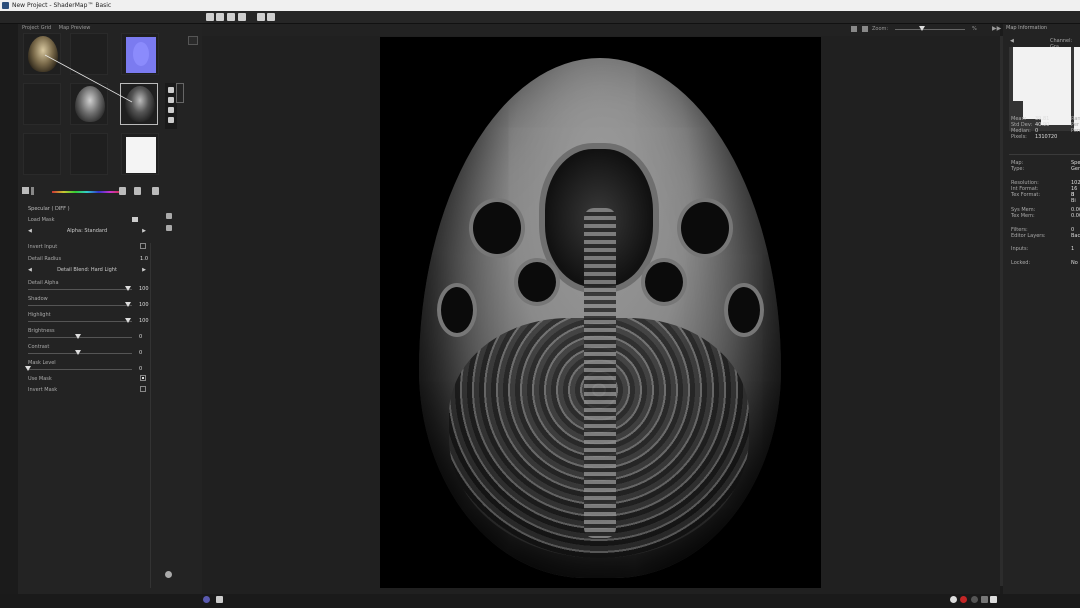 This screenshot has height=608, width=1080. What do you see at coordinates (1075, 169) in the screenshot?
I see `info-value: Gen` at bounding box center [1075, 169].